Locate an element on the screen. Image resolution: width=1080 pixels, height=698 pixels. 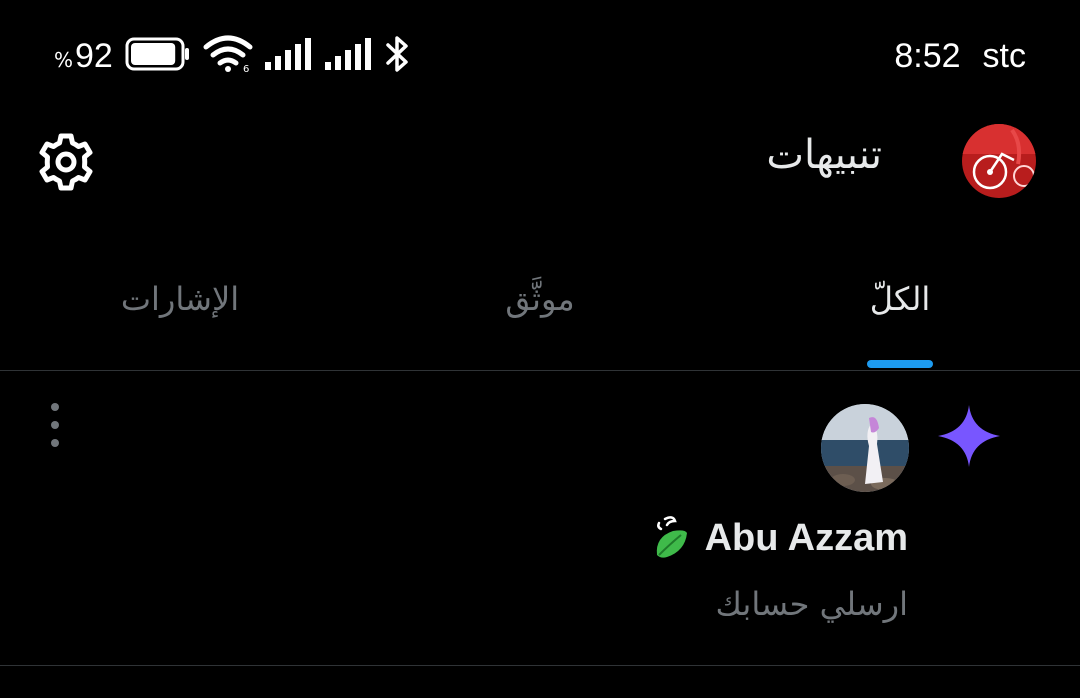
leaf-icon is located at coordinates (671, 538).